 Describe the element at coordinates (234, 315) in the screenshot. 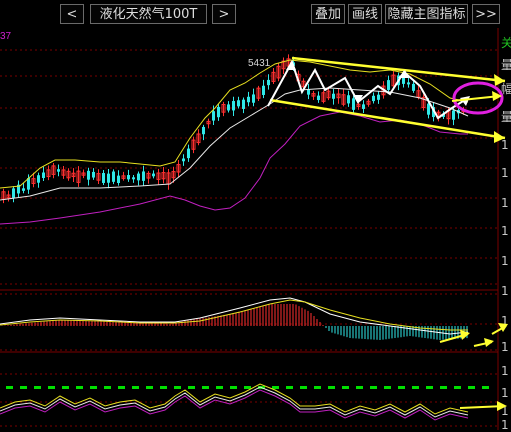

I see `macd-dea-line` at that location.